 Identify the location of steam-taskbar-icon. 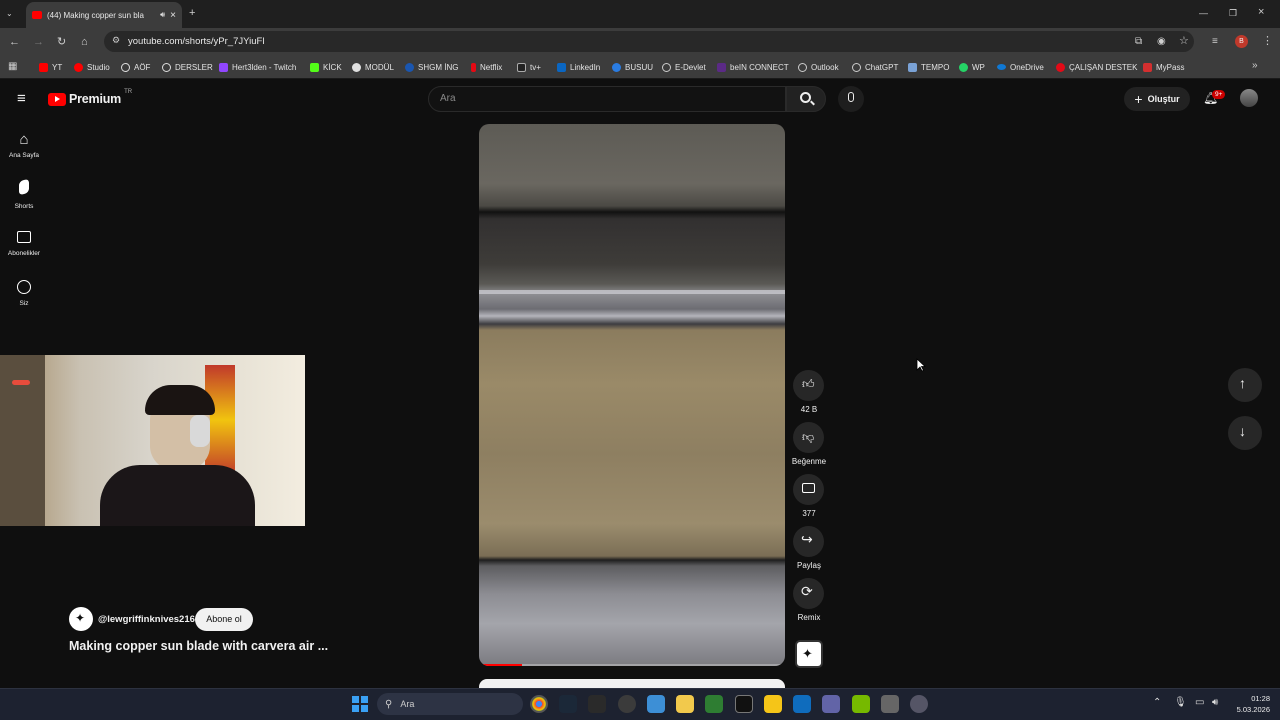
(568, 704).